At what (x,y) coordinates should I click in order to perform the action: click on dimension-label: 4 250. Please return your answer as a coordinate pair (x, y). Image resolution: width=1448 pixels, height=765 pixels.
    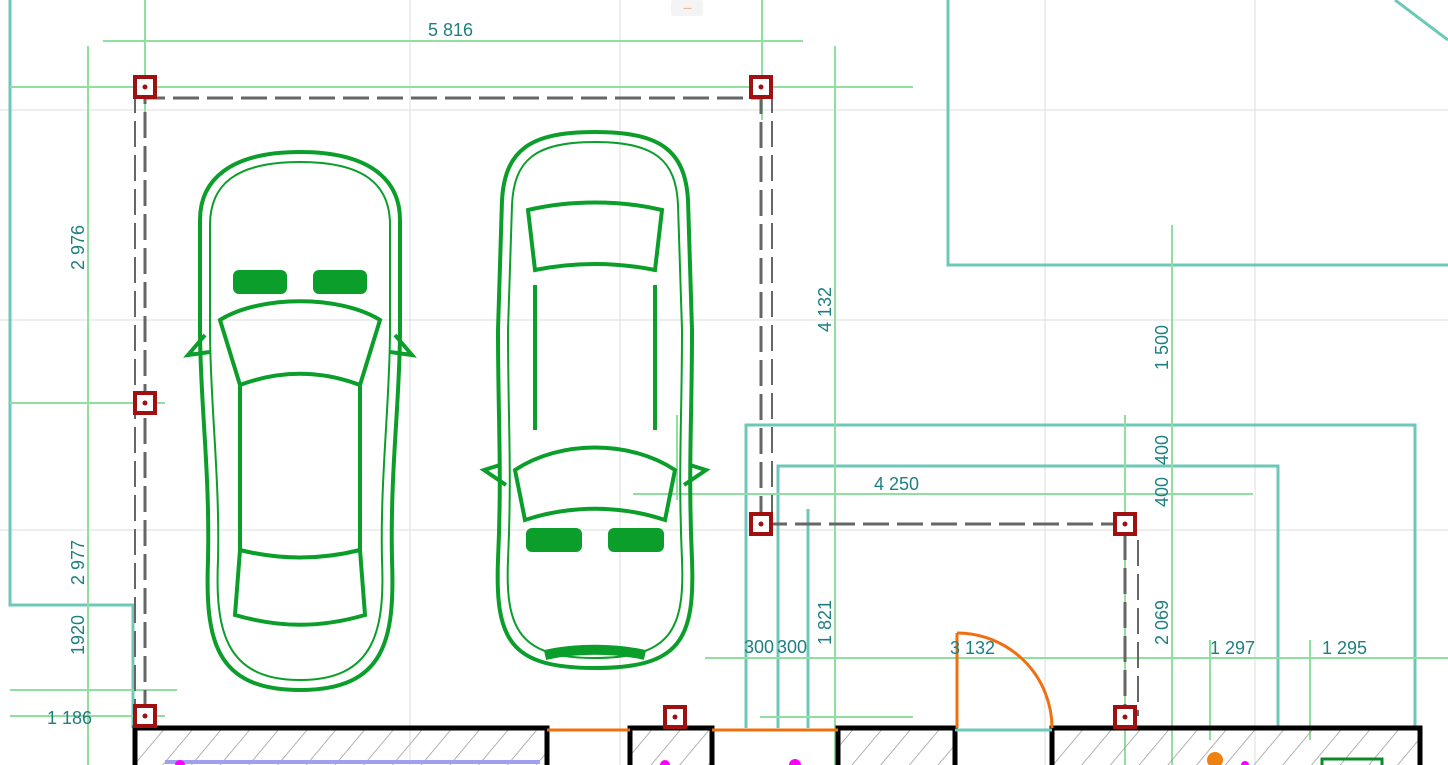
    Looking at the image, I should click on (896, 484).